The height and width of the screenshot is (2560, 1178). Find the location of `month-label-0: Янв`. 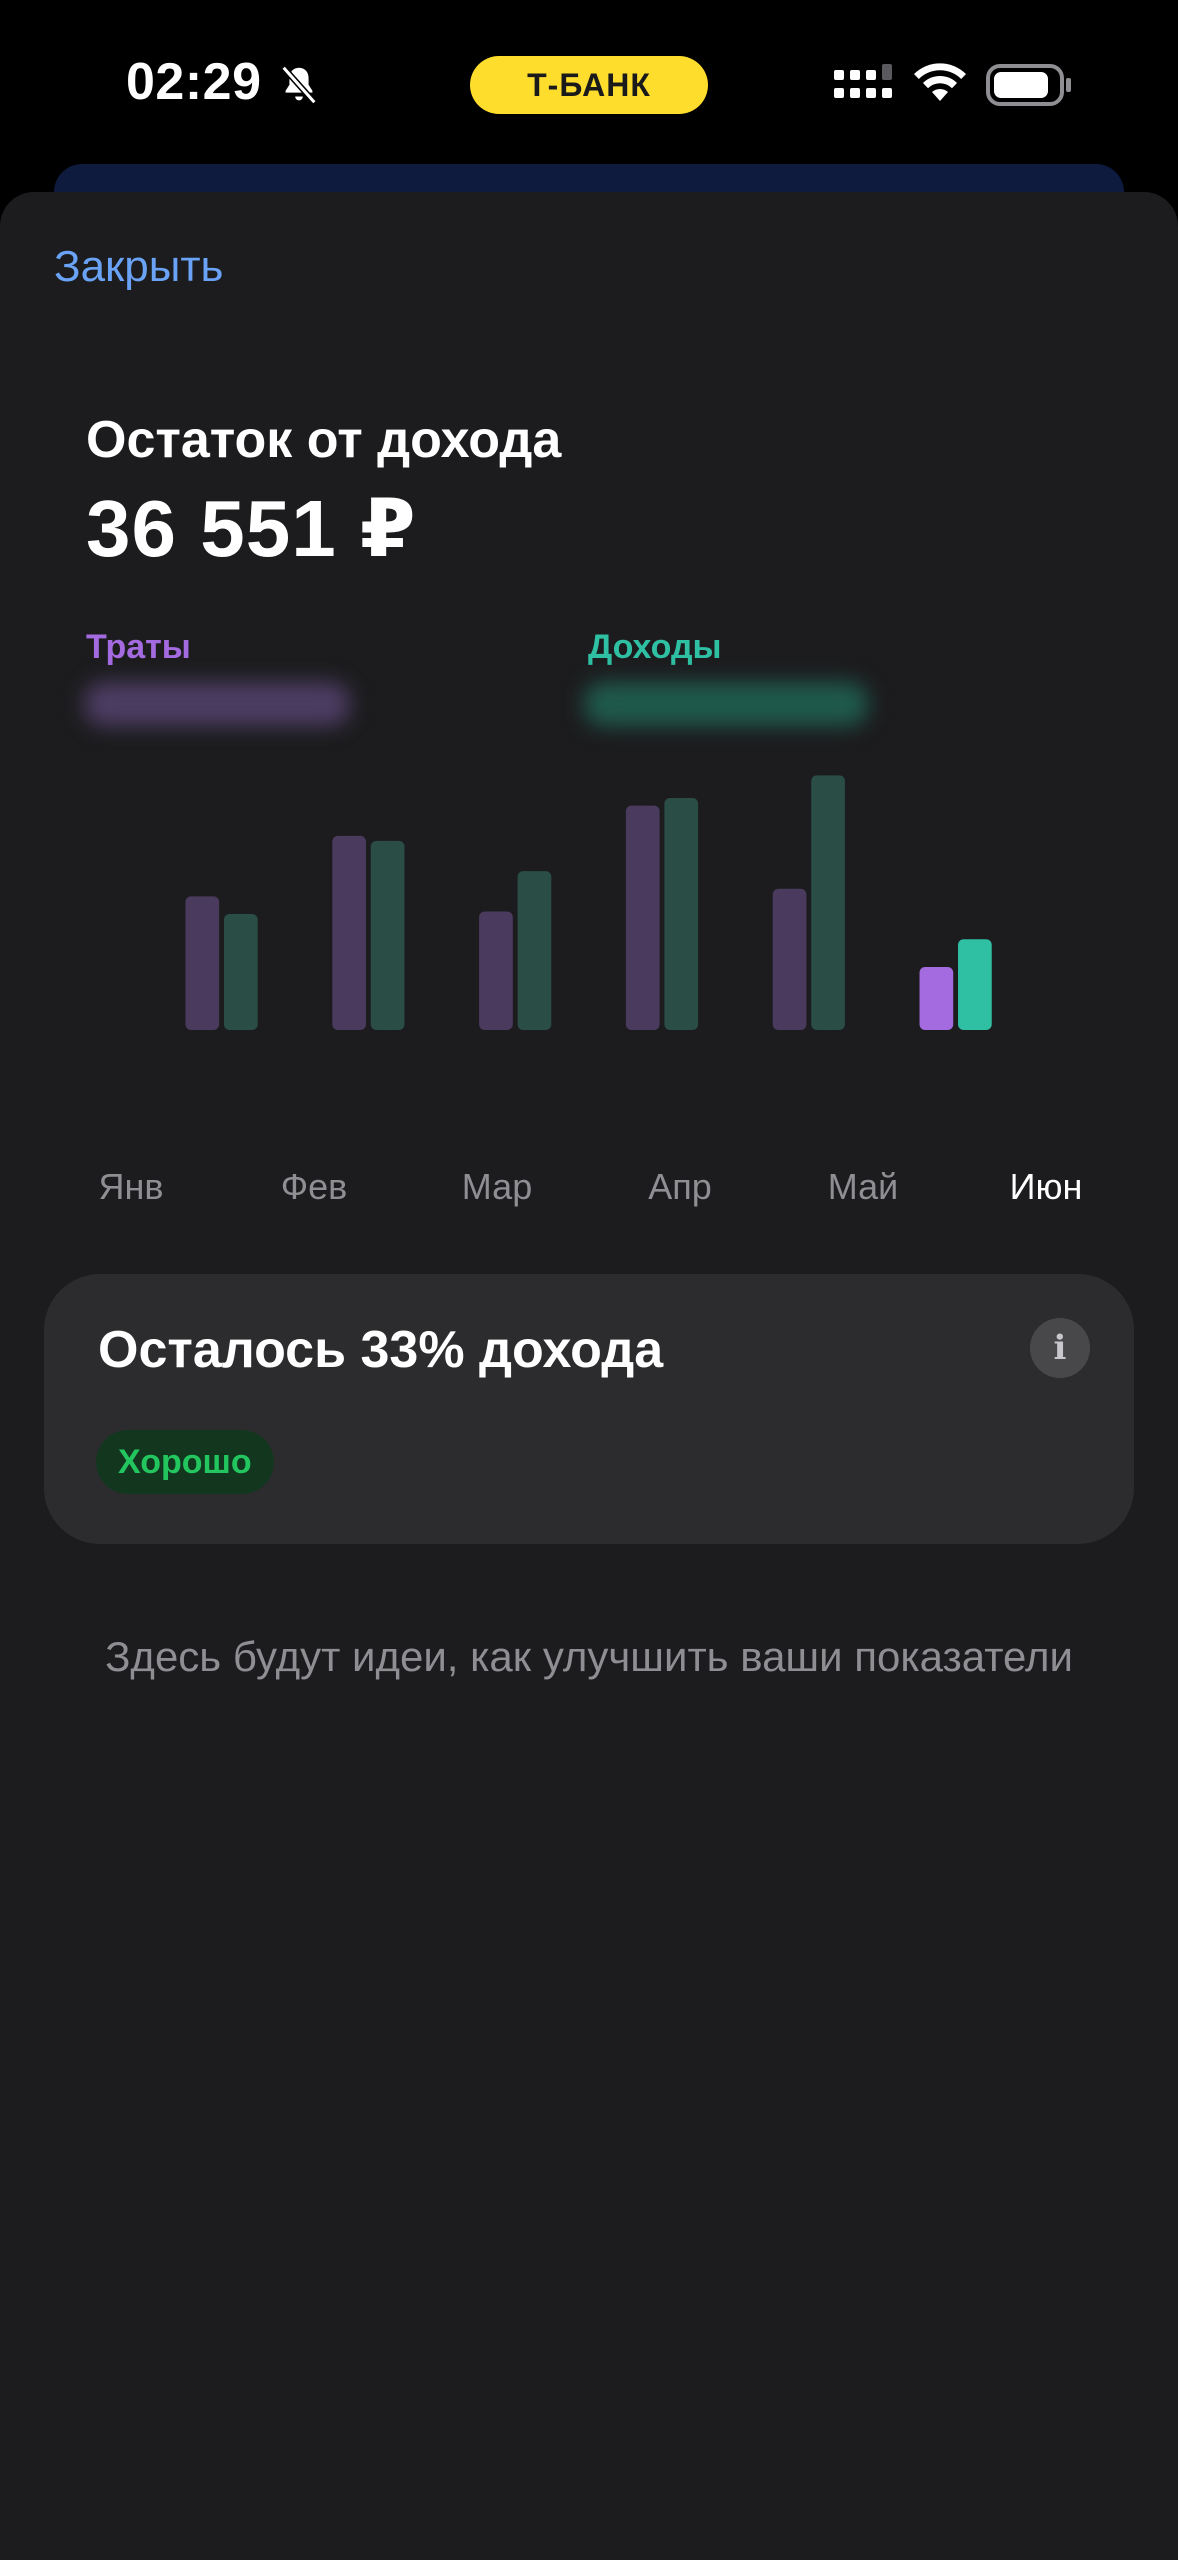

month-label-0: Янв is located at coordinates (131, 1187).